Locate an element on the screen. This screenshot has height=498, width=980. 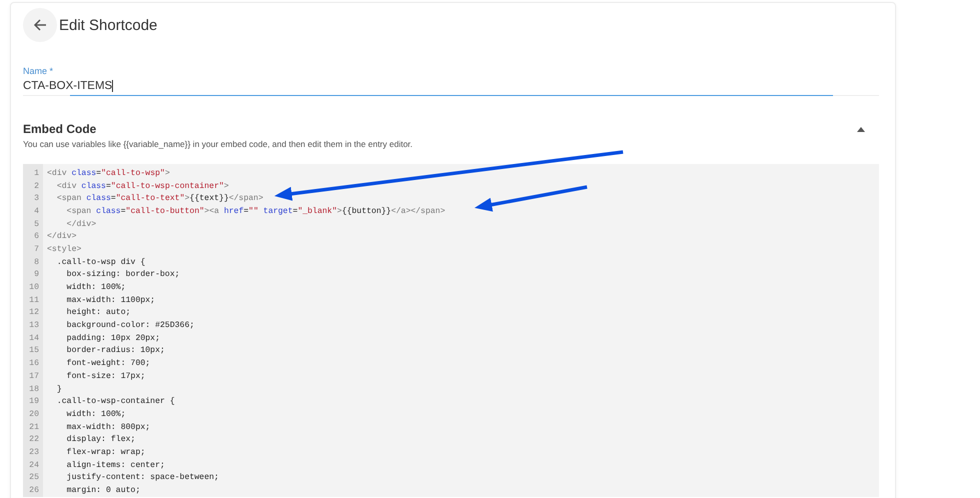
code-line: height: auto; is located at coordinates (98, 313).